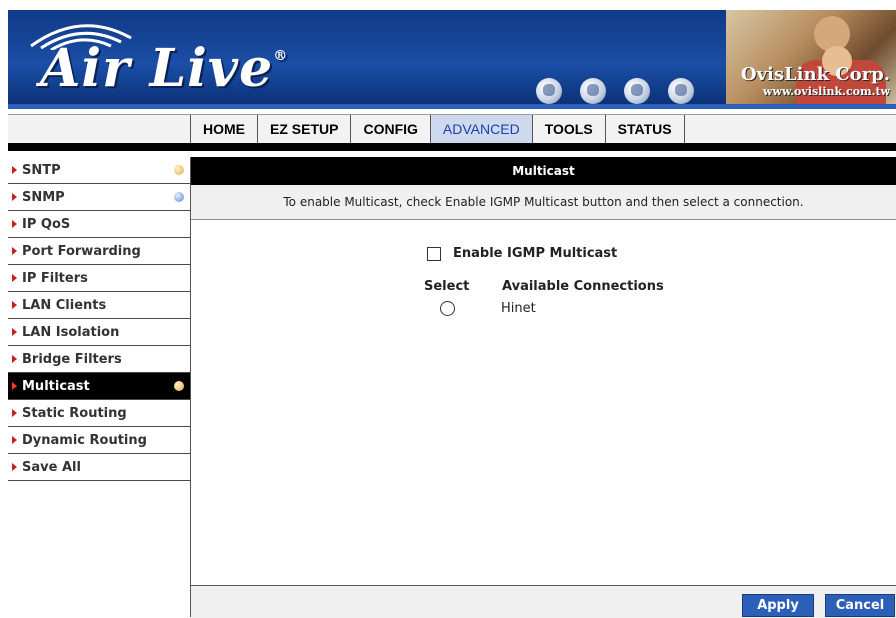 This screenshot has width=896, height=618. What do you see at coordinates (518, 308) in the screenshot?
I see `connection-name: Hinet` at bounding box center [518, 308].